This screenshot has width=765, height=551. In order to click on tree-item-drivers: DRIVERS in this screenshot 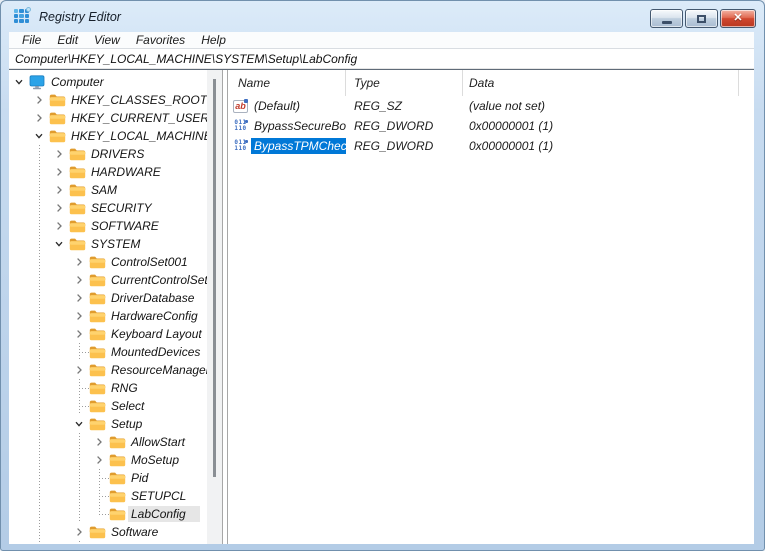, I will do `click(108, 154)`.